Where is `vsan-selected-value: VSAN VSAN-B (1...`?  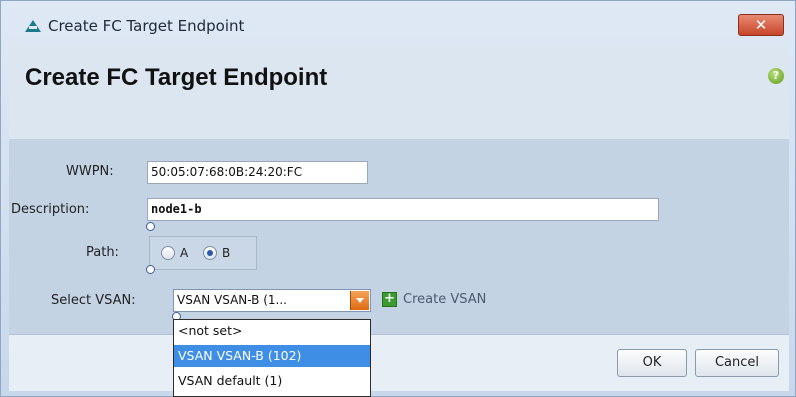
vsan-selected-value: VSAN VSAN-B (1... is located at coordinates (232, 300).